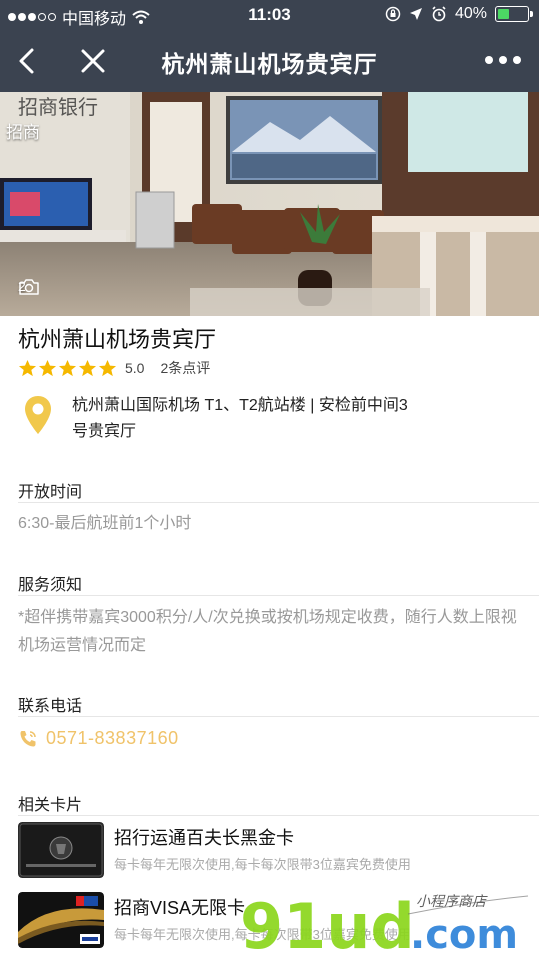  Describe the element at coordinates (117, 339) in the screenshot. I see `lounge-name: 杭州萧山机场贵宾厅` at that location.